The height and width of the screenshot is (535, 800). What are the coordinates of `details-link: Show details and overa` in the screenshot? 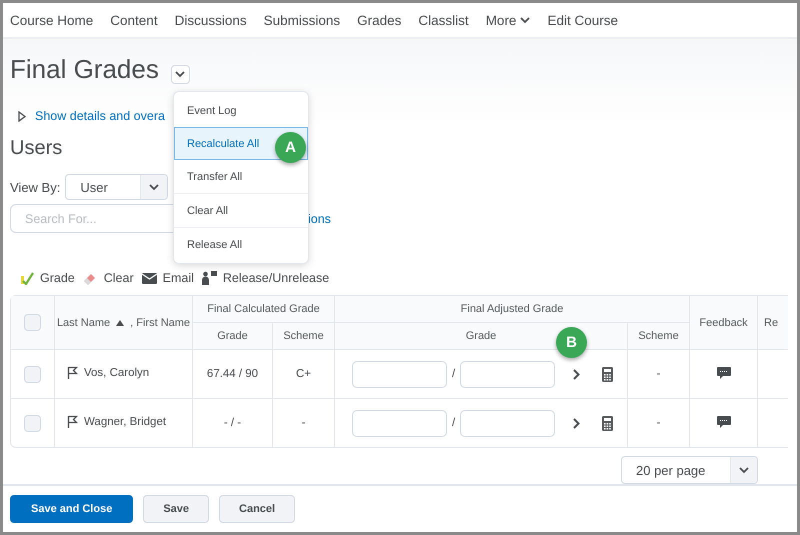 It's located at (100, 116).